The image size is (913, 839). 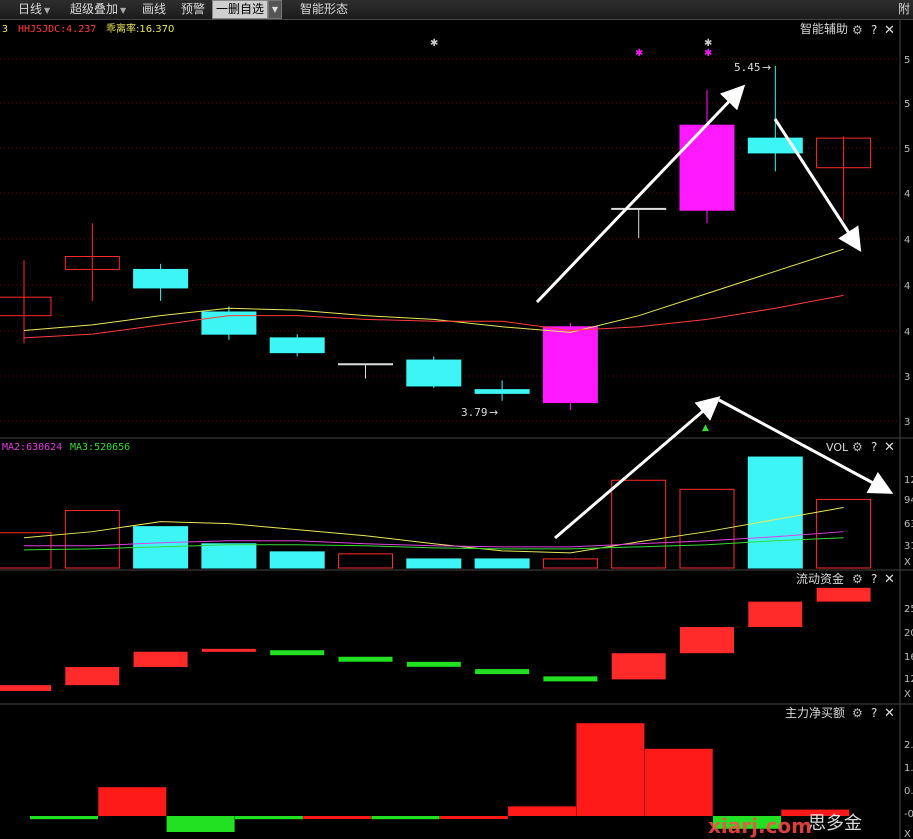 I want to click on y-tick-label: 1., so click(x=908, y=768).